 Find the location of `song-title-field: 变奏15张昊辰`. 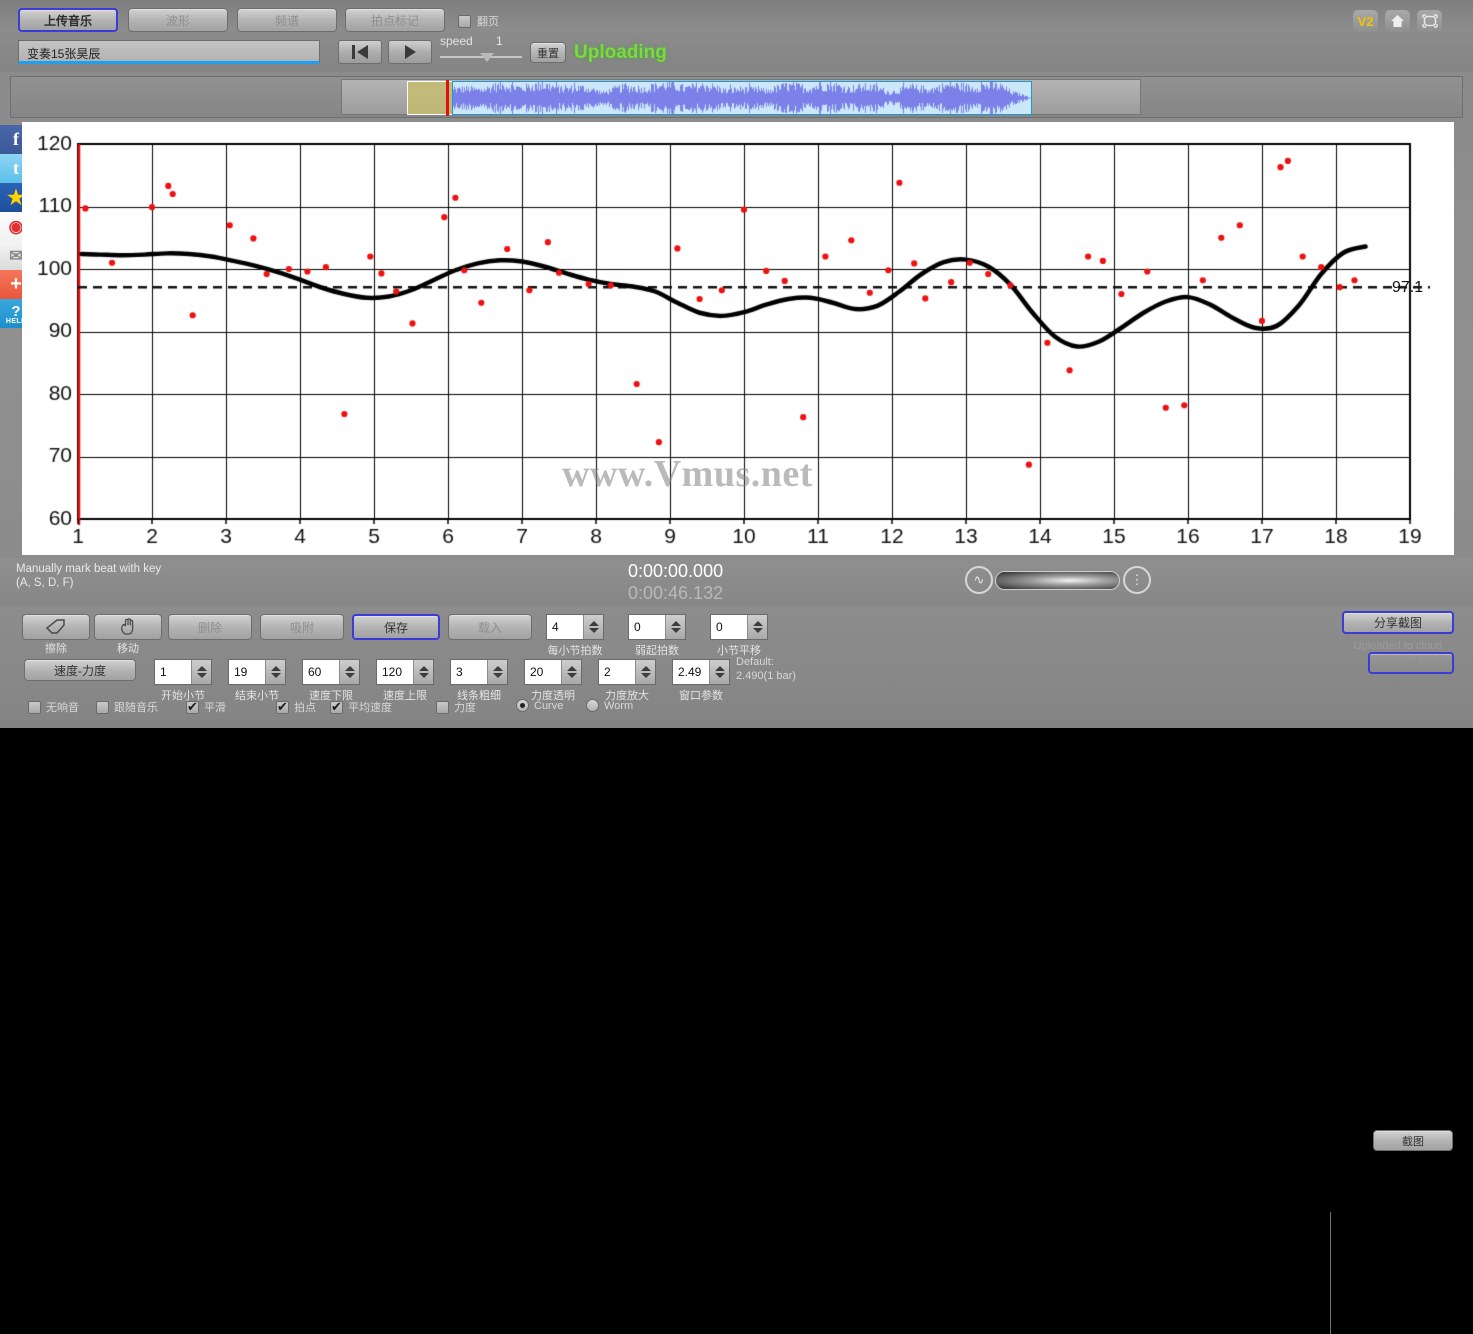

song-title-field: 变奏15张昊辰 is located at coordinates (169, 52).